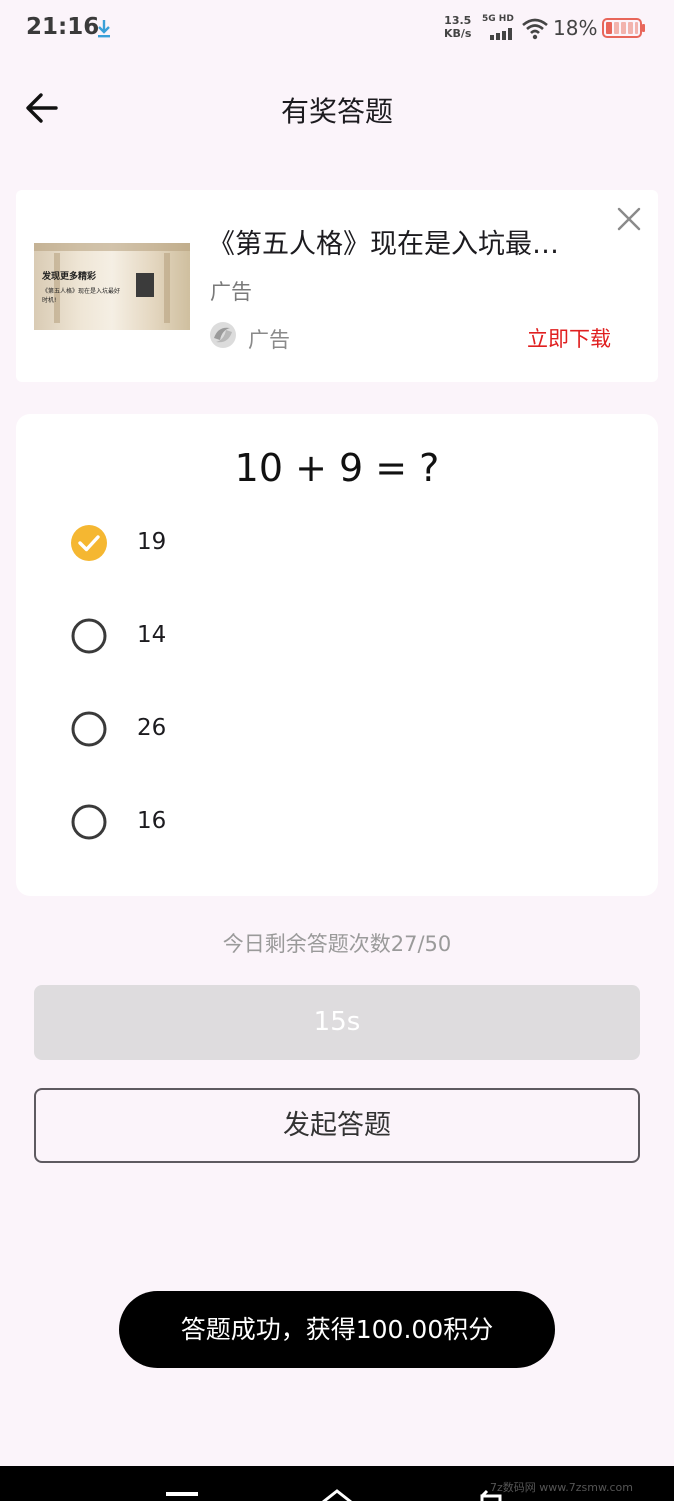 The image size is (674, 1501). What do you see at coordinates (69, 277) in the screenshot?
I see `thumb-headline: 发现更多精彩` at bounding box center [69, 277].